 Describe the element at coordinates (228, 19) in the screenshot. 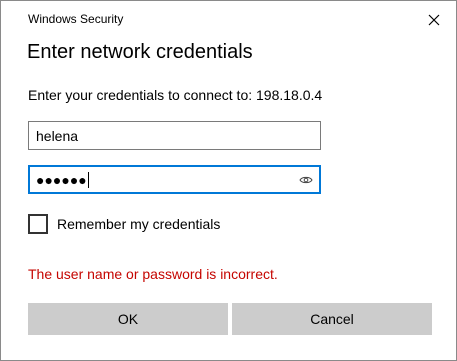

I see `title-bar: Windows Security` at that location.